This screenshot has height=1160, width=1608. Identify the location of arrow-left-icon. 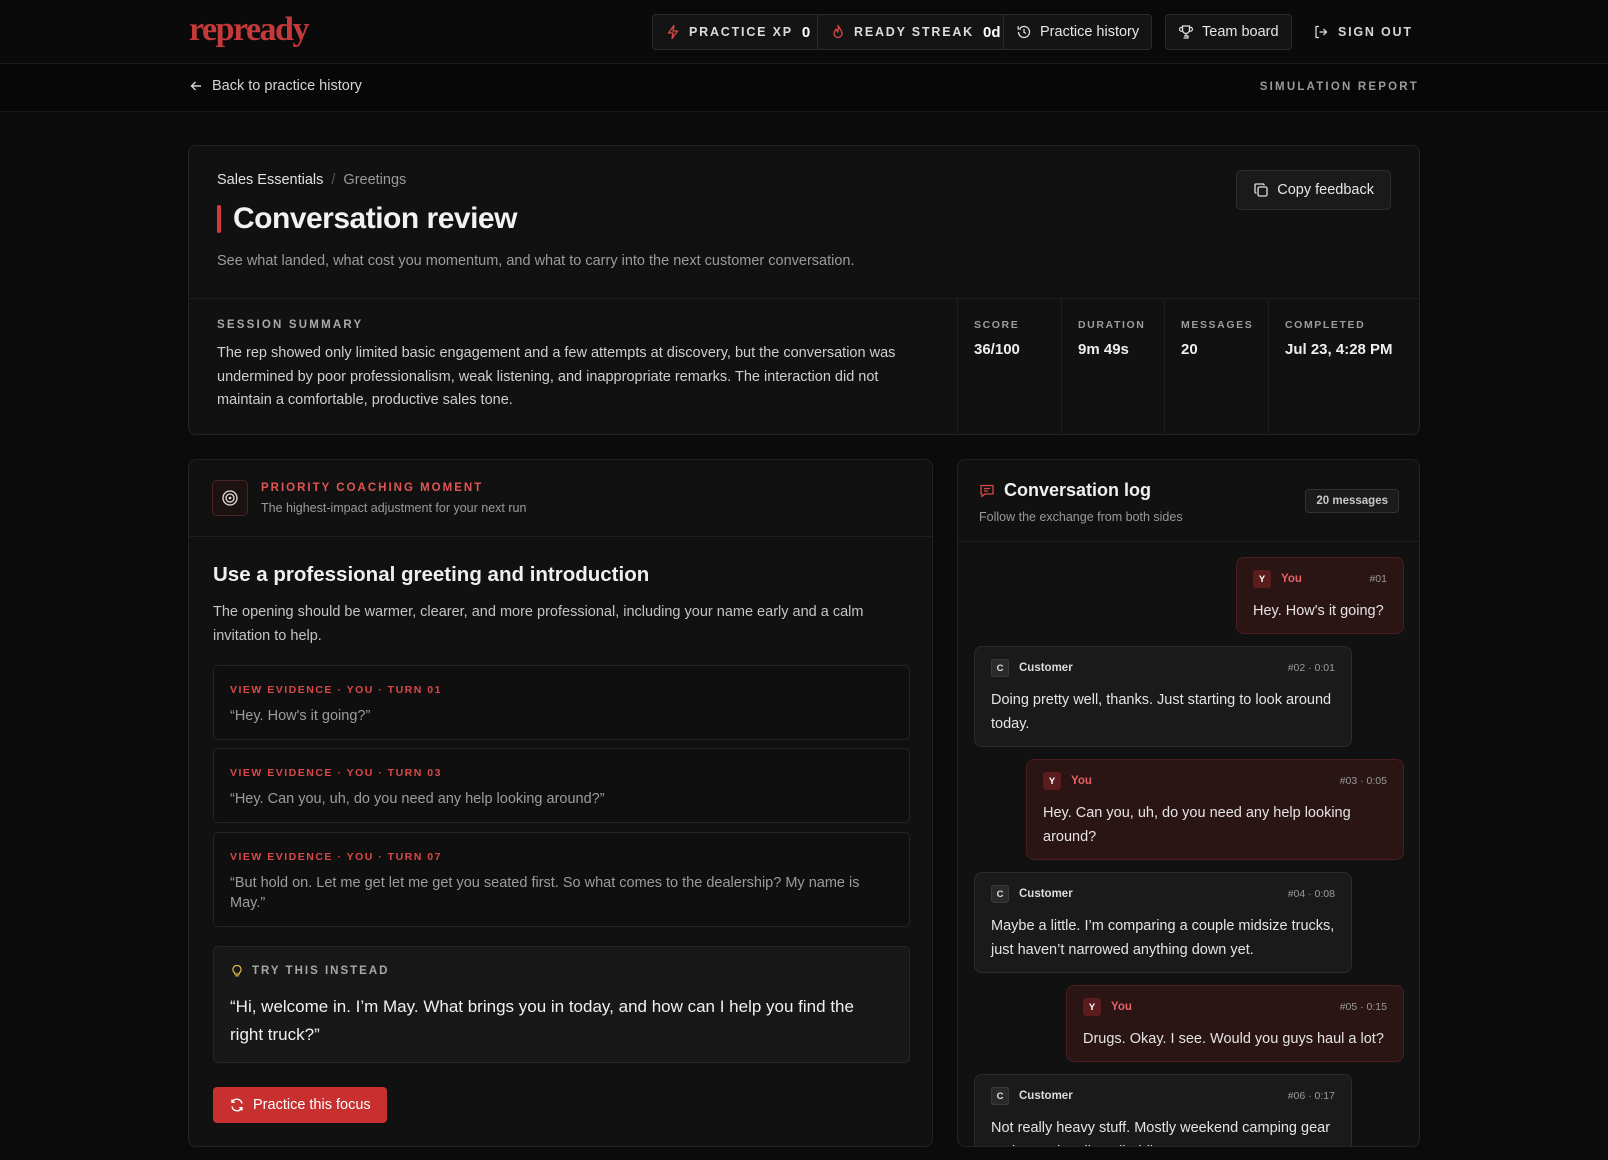
(196, 86).